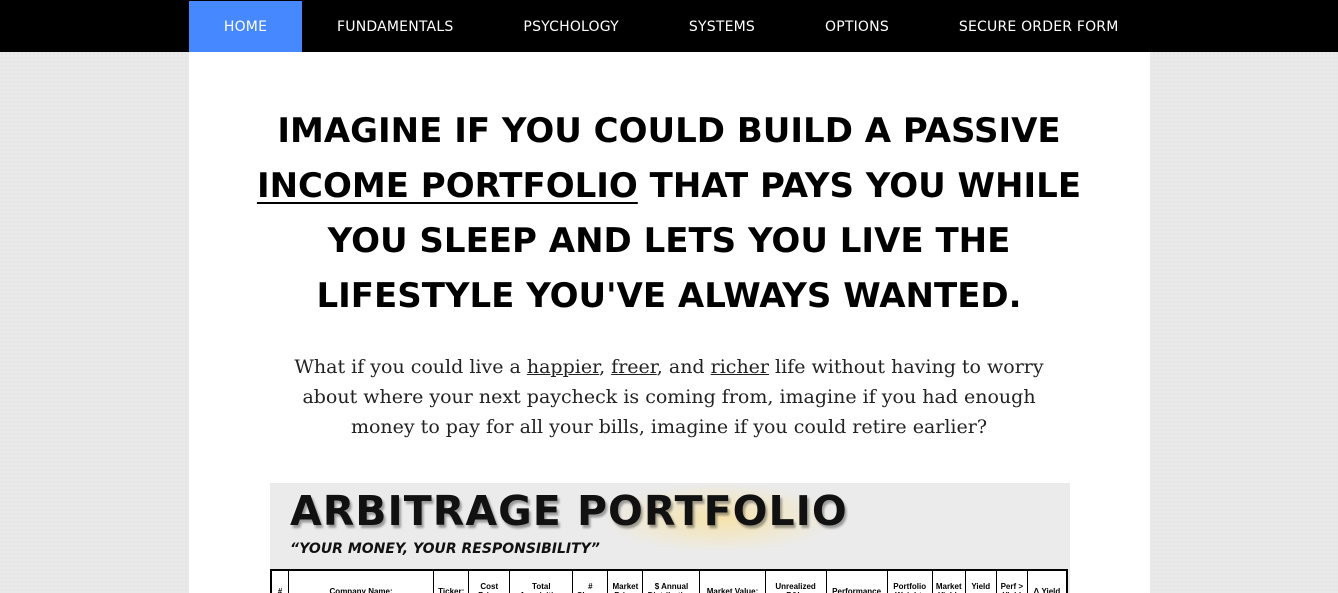 Image resolution: width=1338 pixels, height=593 pixels. What do you see at coordinates (857, 26) in the screenshot?
I see `nav-options: OPTIONS` at bounding box center [857, 26].